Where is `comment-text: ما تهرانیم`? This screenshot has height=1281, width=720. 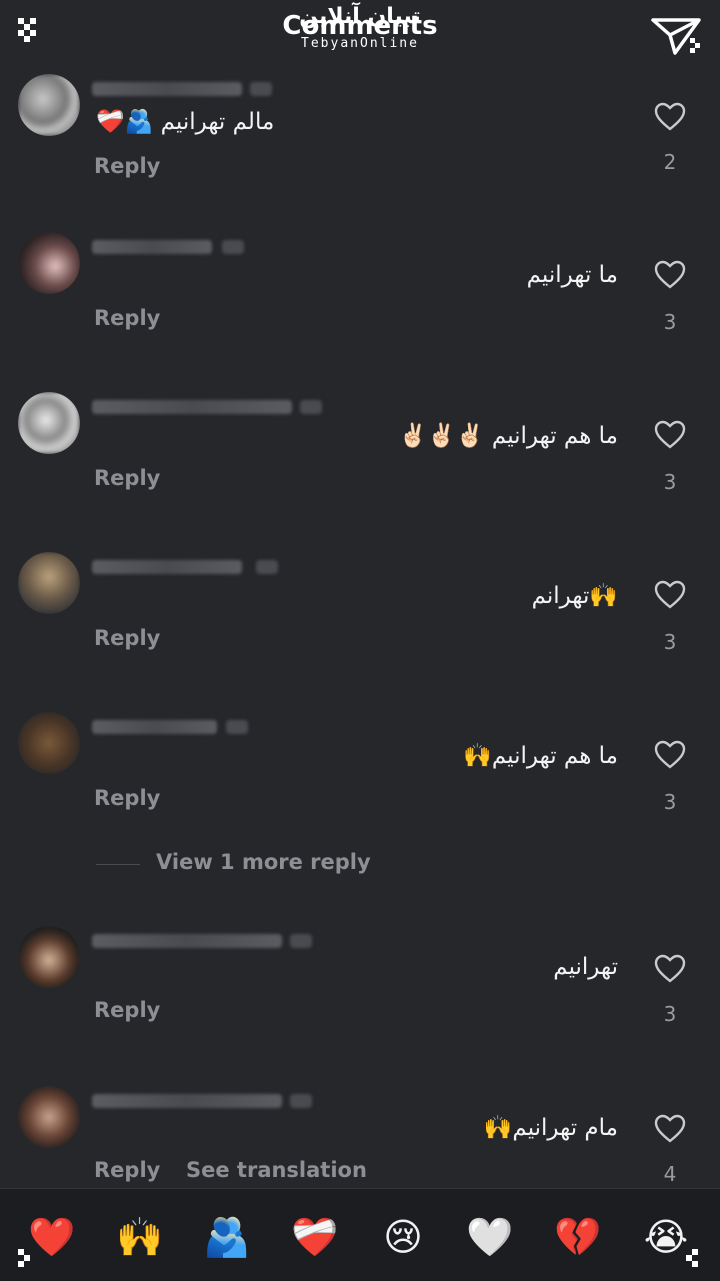
comment-text: ما تهرانیم is located at coordinates (572, 275).